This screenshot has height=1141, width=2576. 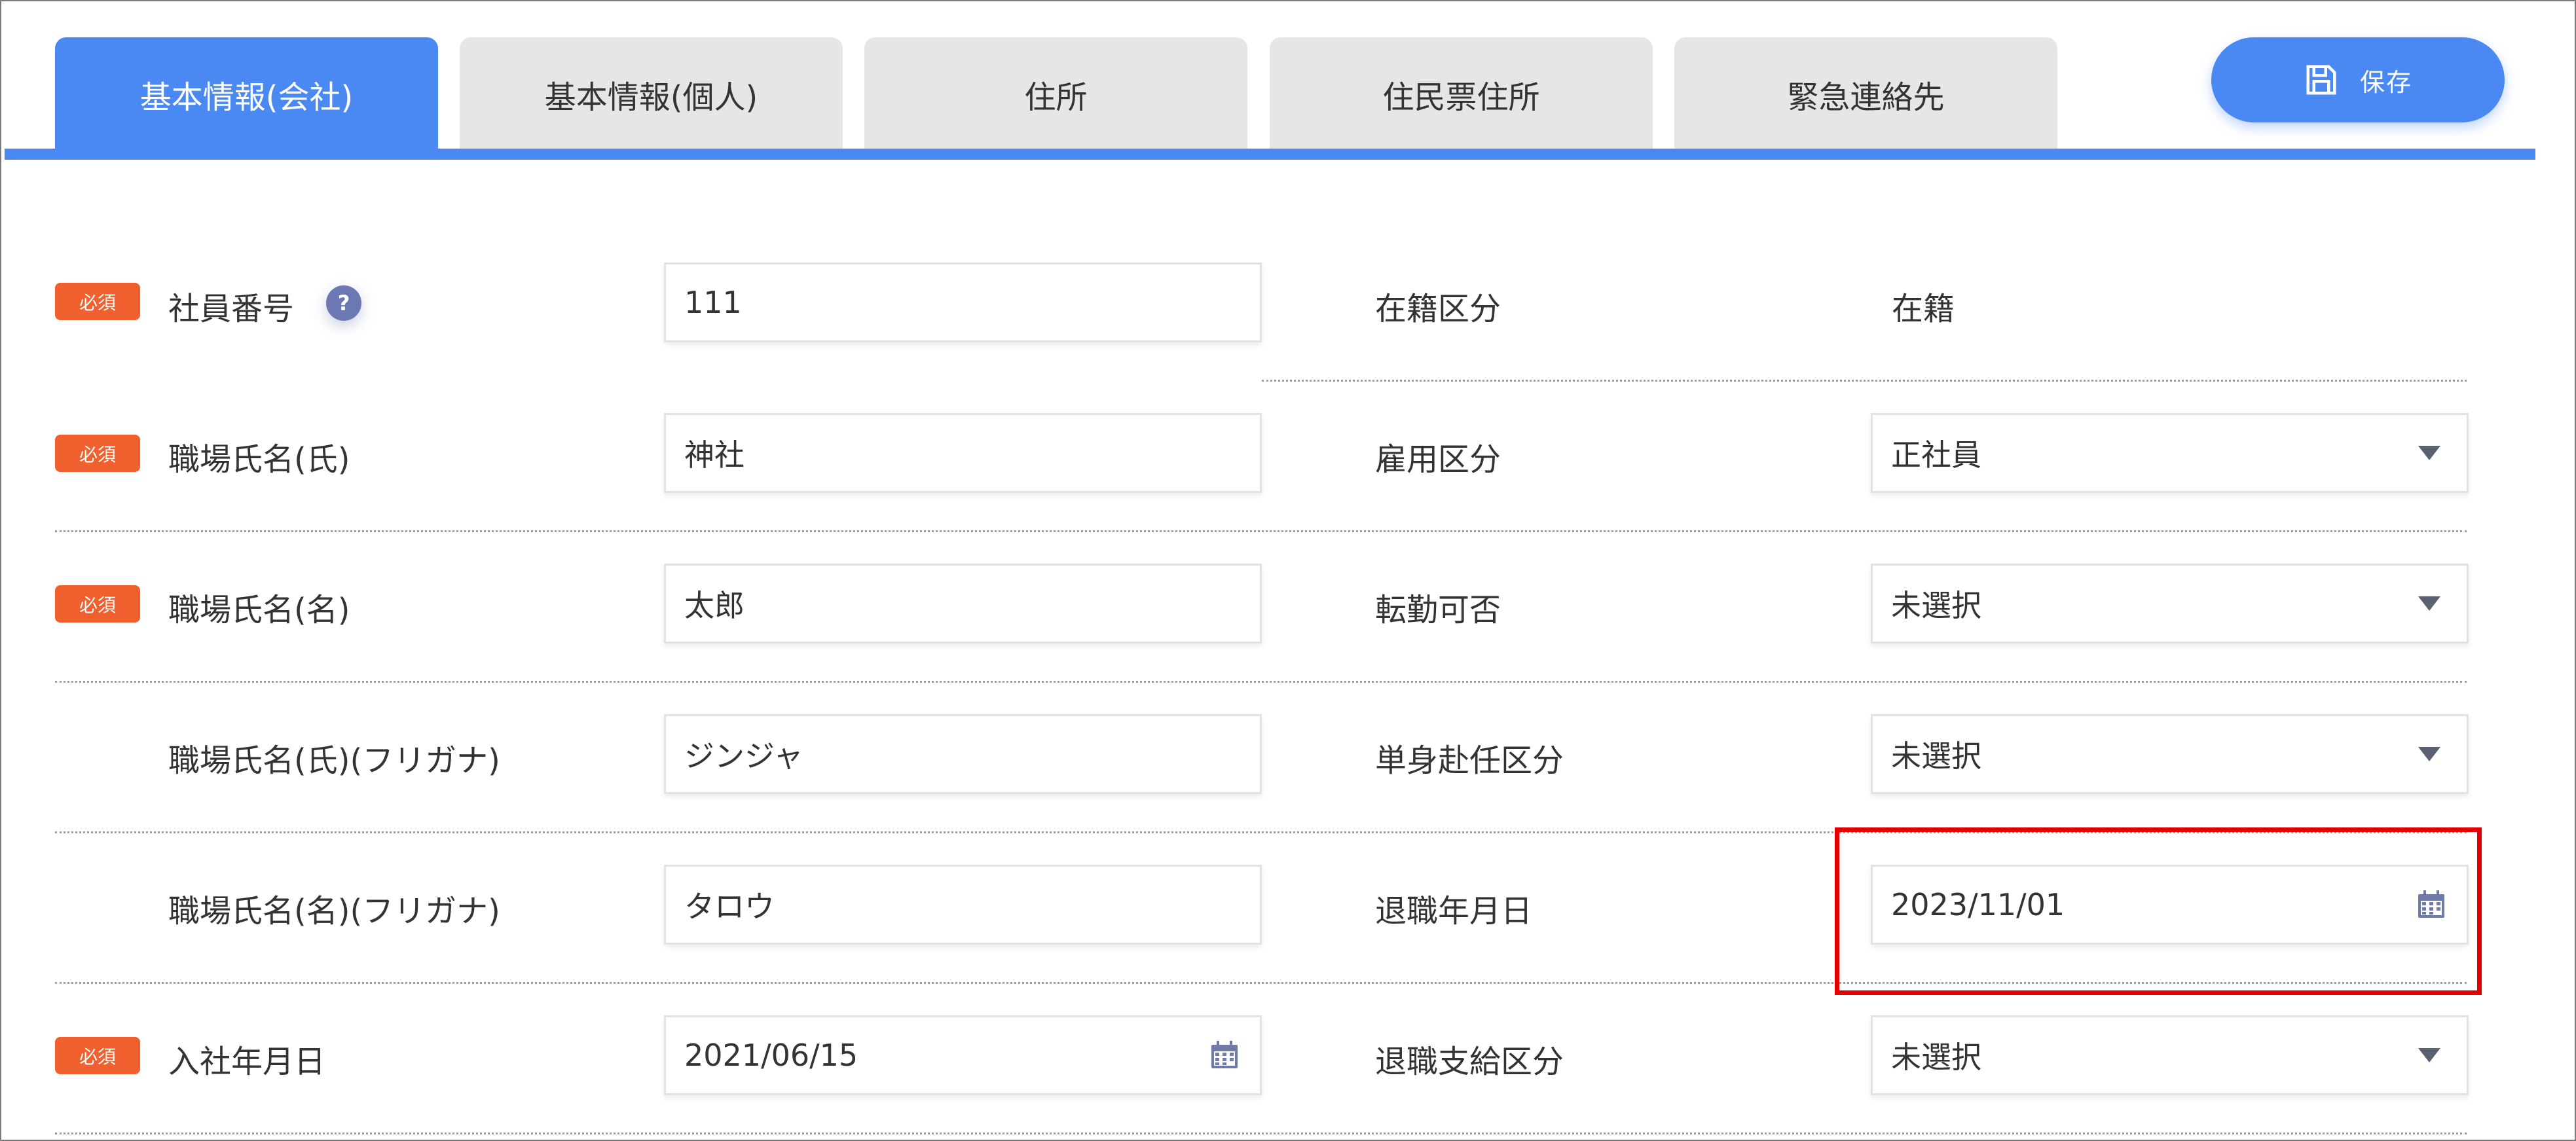 I want to click on work-surname-label: 職場氏名(氏), so click(x=259, y=460).